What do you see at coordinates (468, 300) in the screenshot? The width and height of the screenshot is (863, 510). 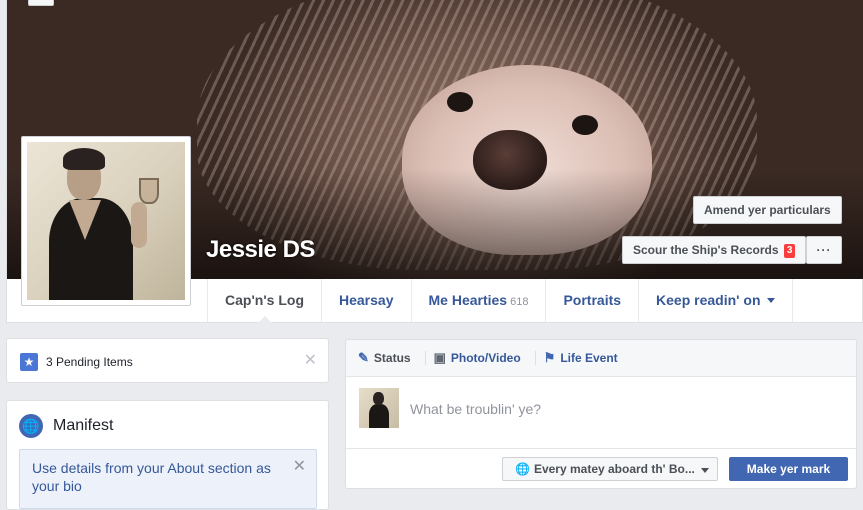 I see `tab-friends-label: Me Hearties` at bounding box center [468, 300].